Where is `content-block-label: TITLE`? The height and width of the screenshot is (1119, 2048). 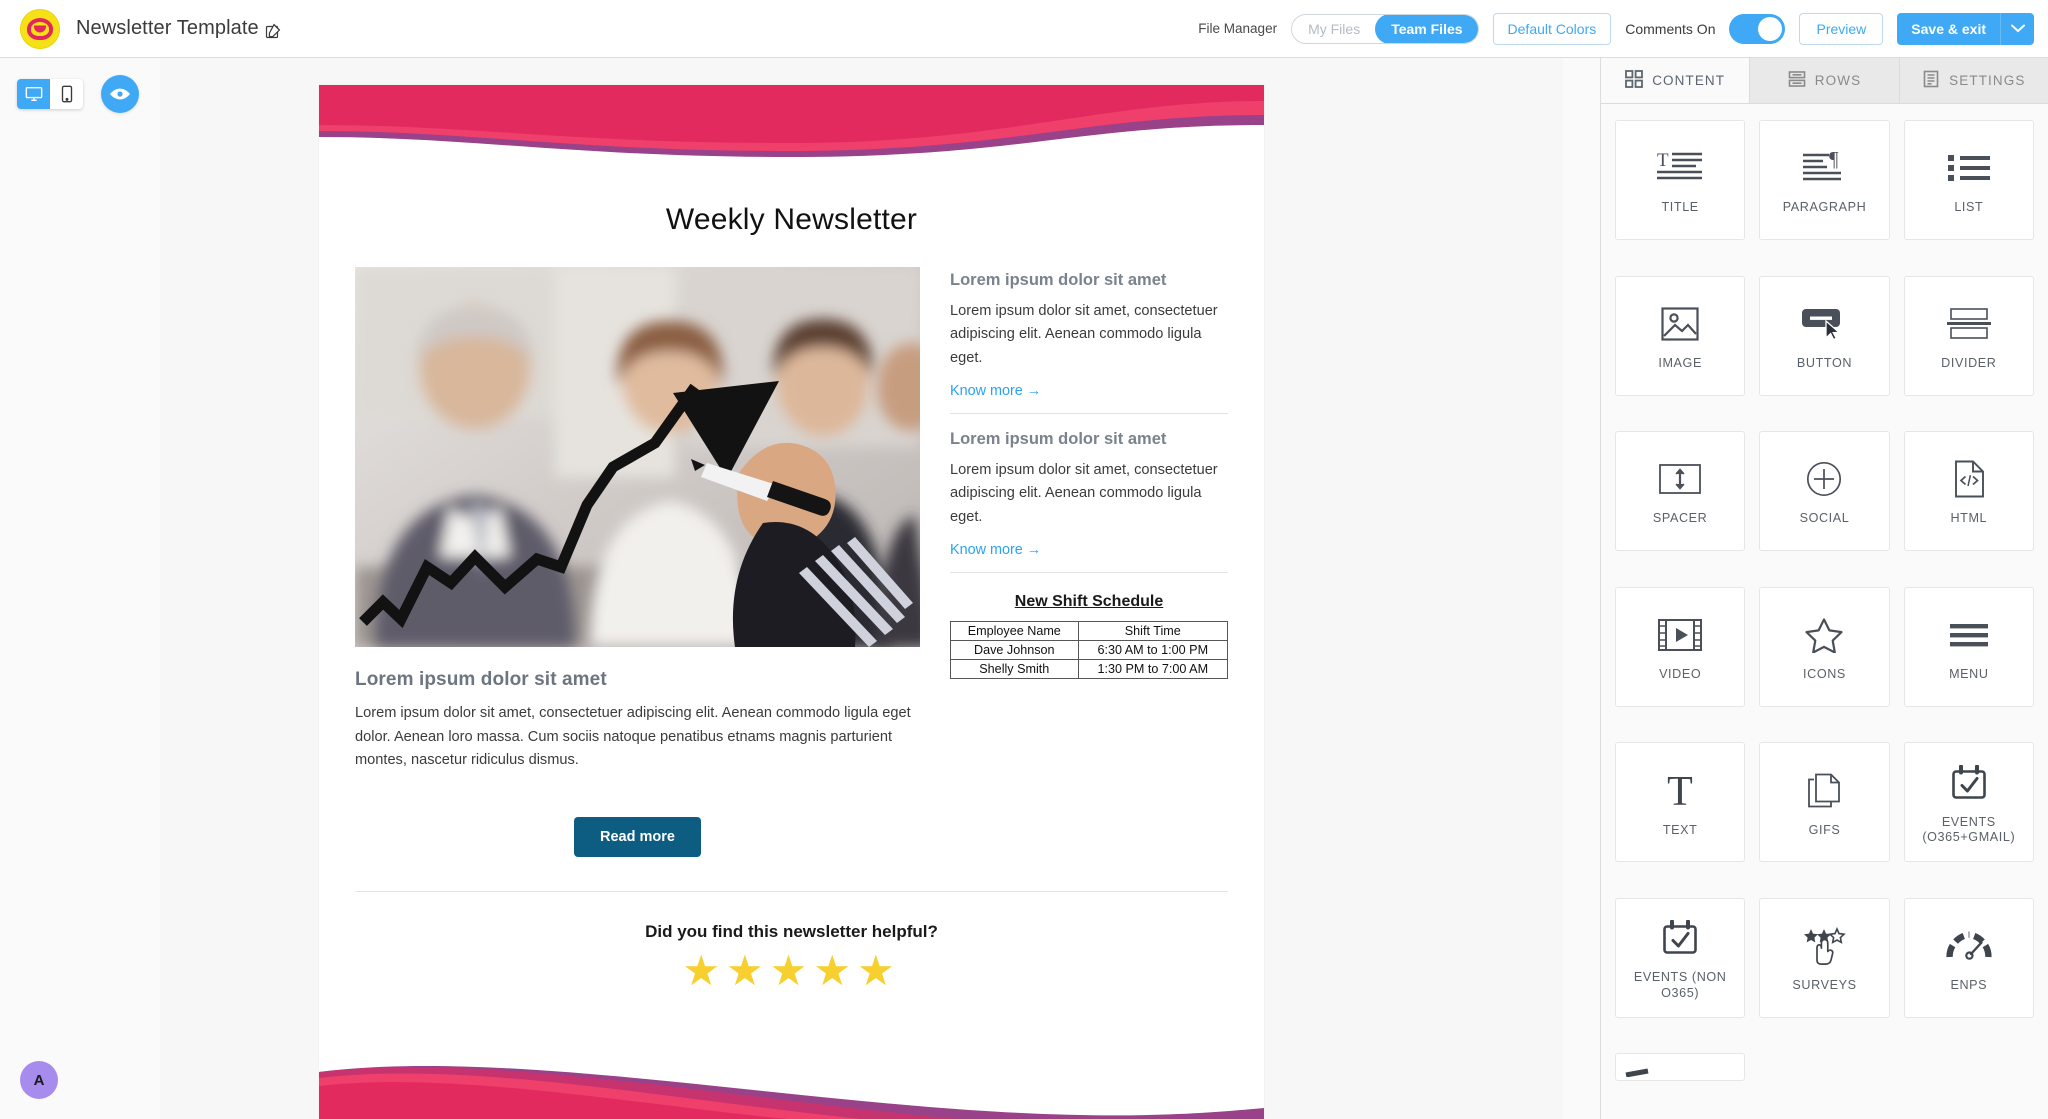
content-block-label: TITLE is located at coordinates (1680, 207).